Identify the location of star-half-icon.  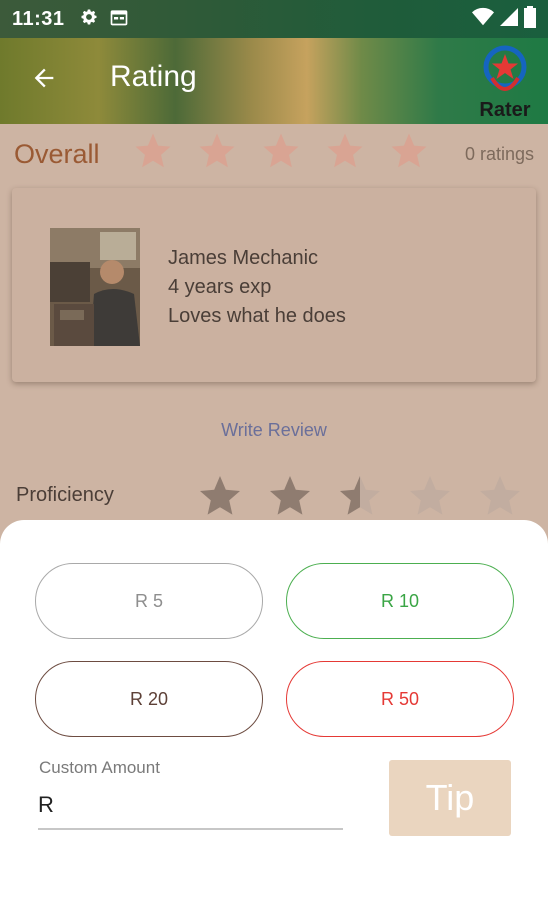
(360, 496).